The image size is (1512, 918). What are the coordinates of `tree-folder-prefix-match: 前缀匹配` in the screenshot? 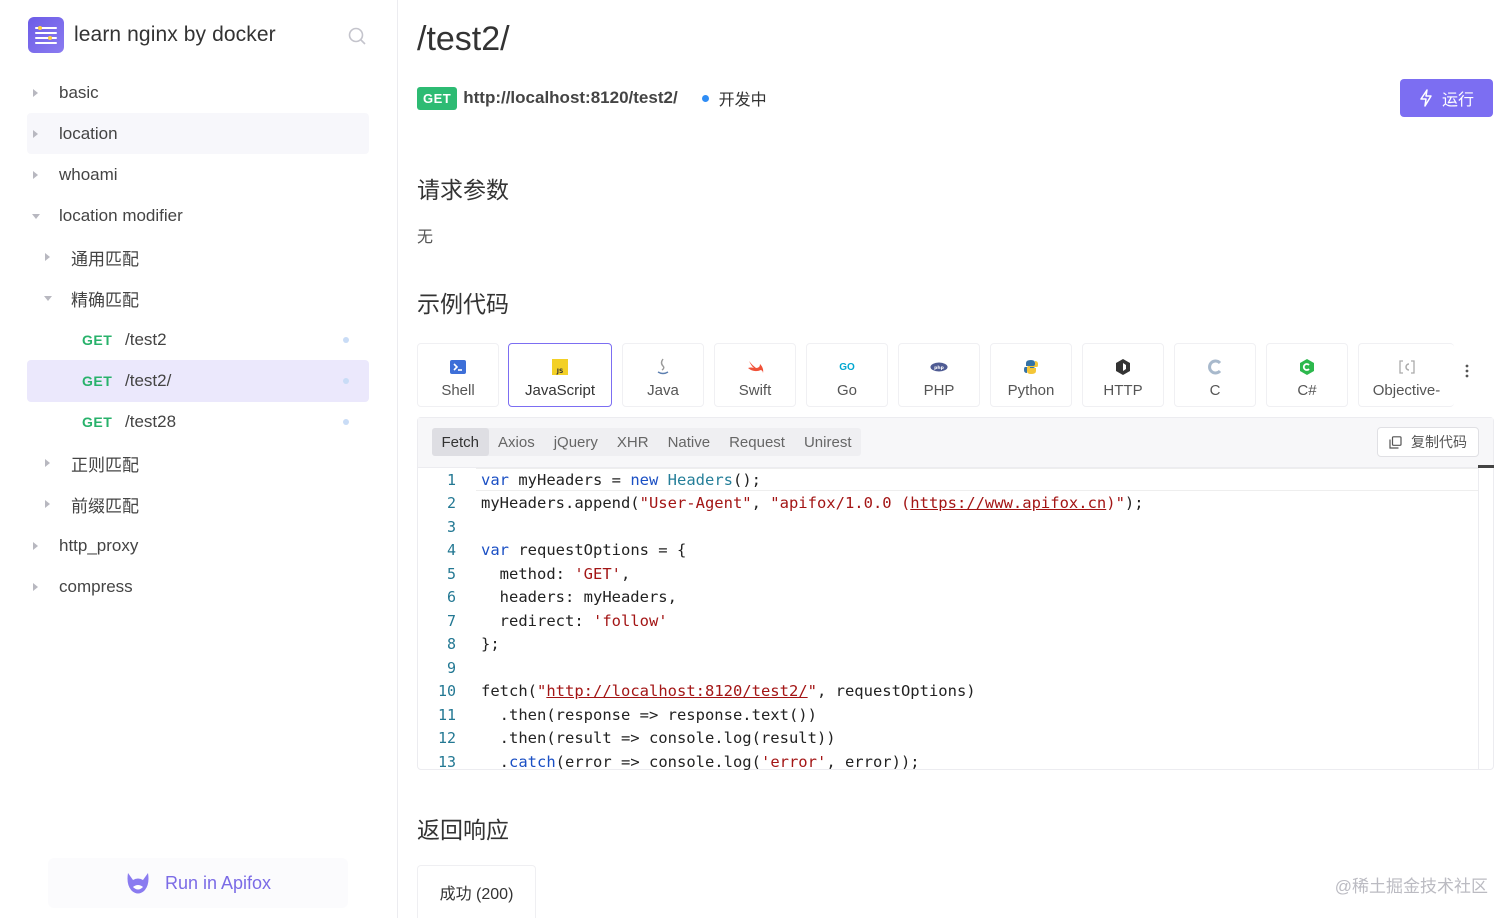 It's located at (198, 504).